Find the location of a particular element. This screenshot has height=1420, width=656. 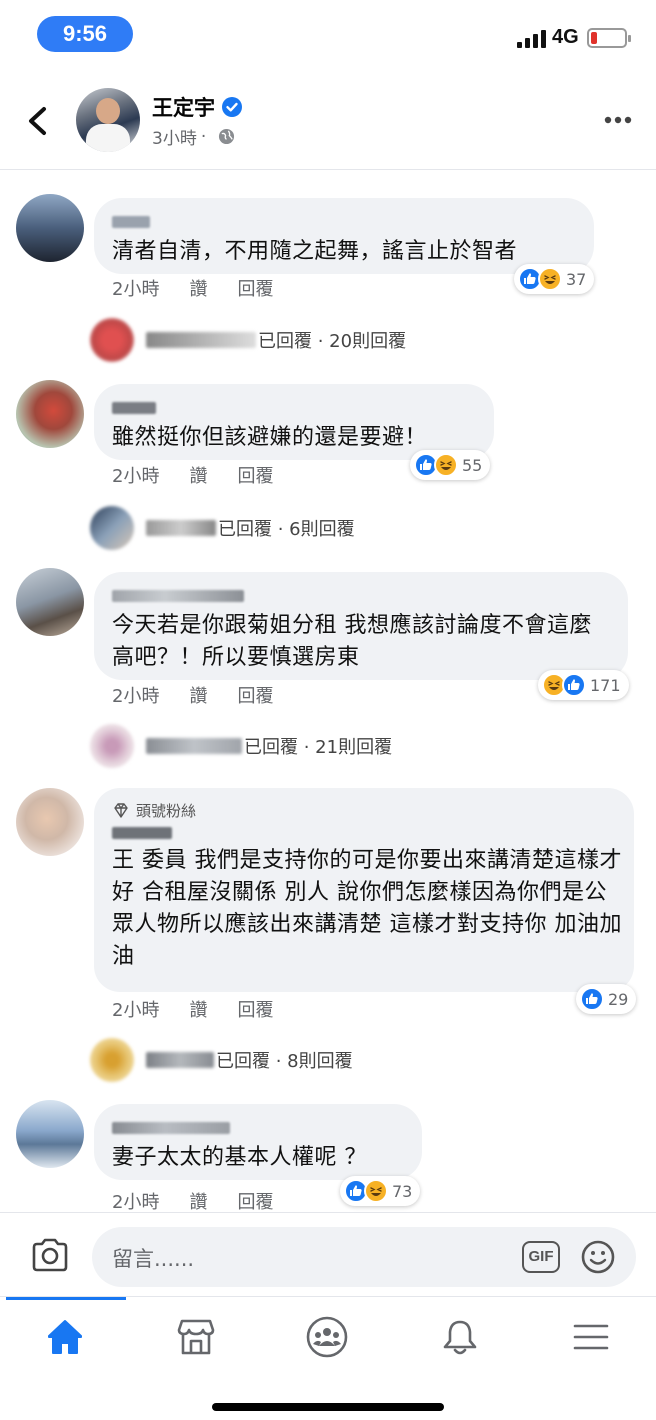

battery-icon is located at coordinates (609, 38).